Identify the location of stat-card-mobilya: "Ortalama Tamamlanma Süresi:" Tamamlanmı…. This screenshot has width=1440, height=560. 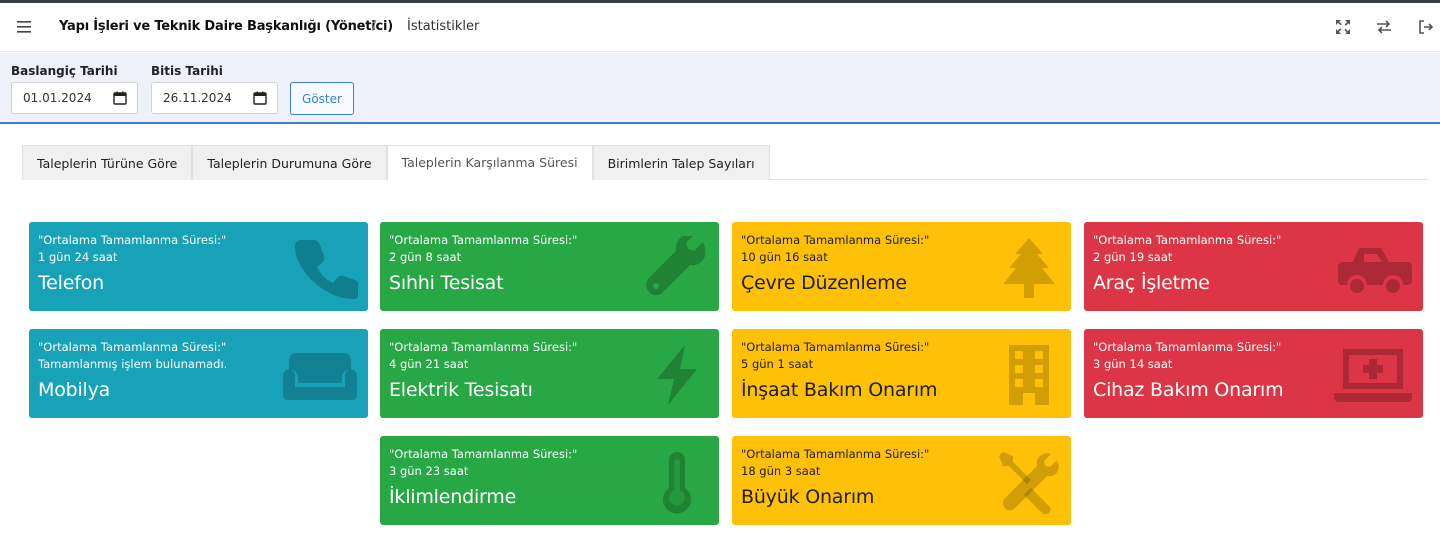
(198, 373).